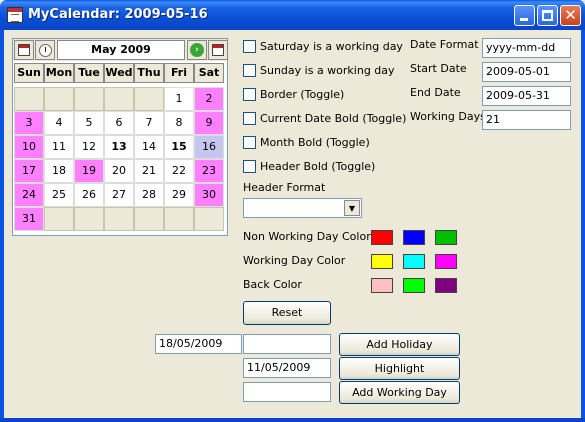 This screenshot has height=422, width=585. What do you see at coordinates (179, 73) in the screenshot?
I see `day-header: Fri` at bounding box center [179, 73].